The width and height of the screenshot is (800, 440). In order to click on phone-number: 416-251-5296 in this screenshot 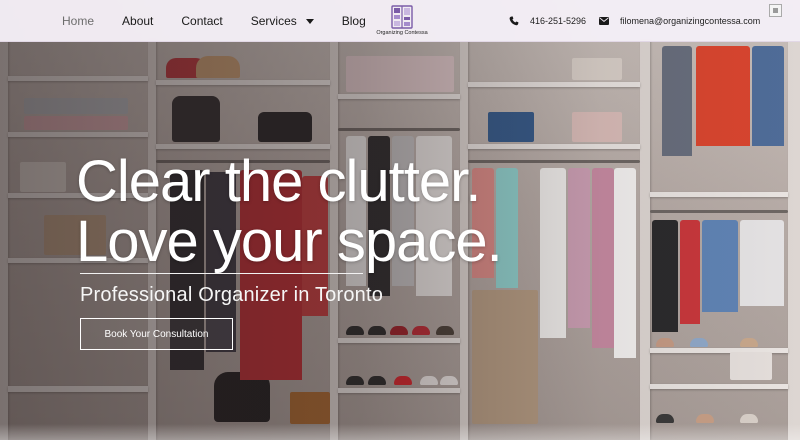, I will do `click(558, 21)`.